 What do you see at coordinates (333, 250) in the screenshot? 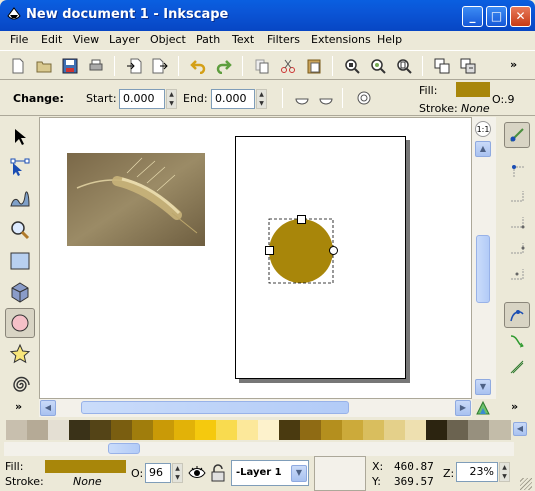
I see `ellipse-handle-arc` at bounding box center [333, 250].